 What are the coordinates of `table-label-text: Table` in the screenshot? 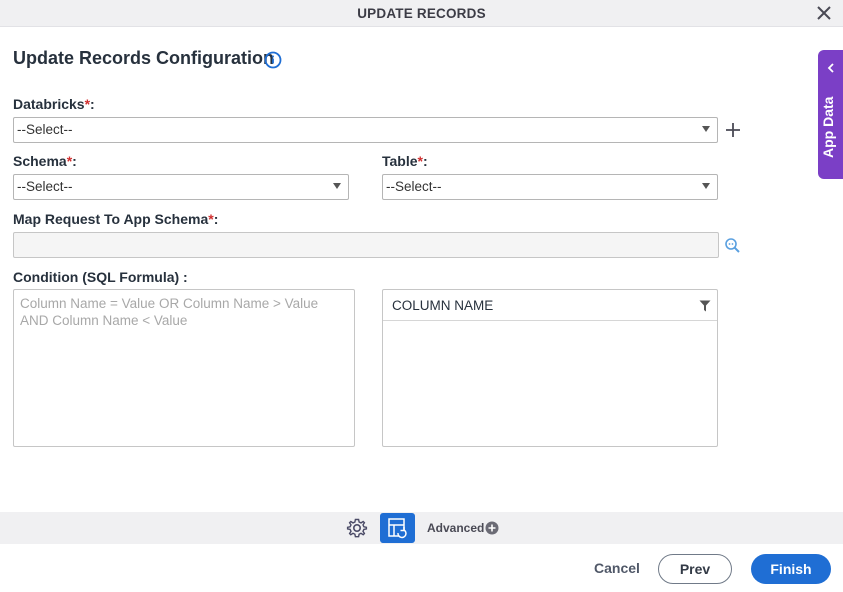 It's located at (400, 161).